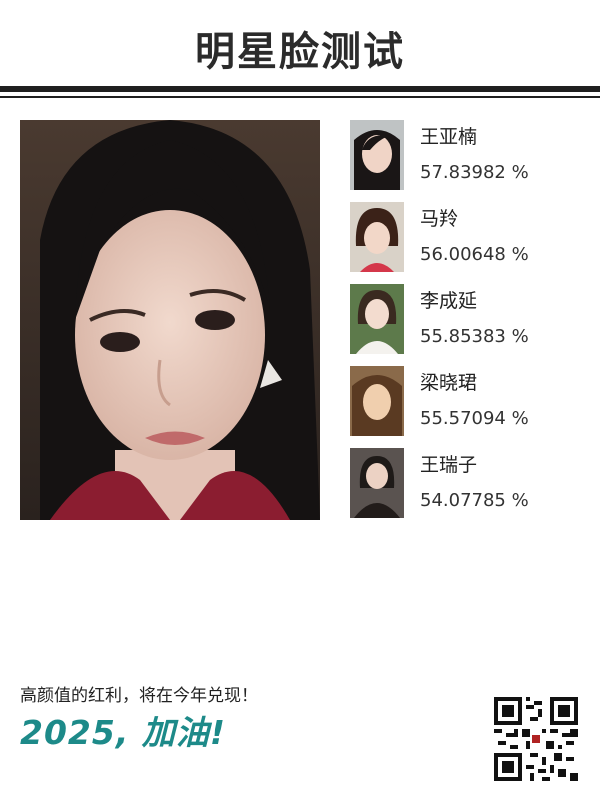 The width and height of the screenshot is (600, 800). What do you see at coordinates (474, 500) in the screenshot?
I see `similarity-score: 54.07785 %` at bounding box center [474, 500].